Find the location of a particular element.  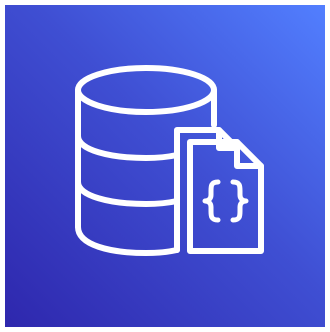

back-document-icon is located at coordinates (207, 190).